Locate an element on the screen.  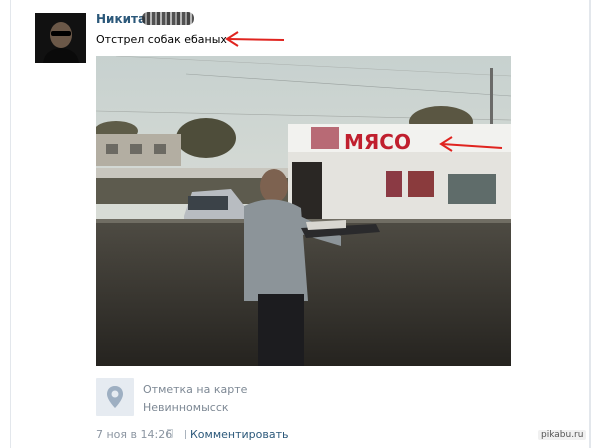
post-date-link: 7 ноя в 14:26 is located at coordinates (134, 434).